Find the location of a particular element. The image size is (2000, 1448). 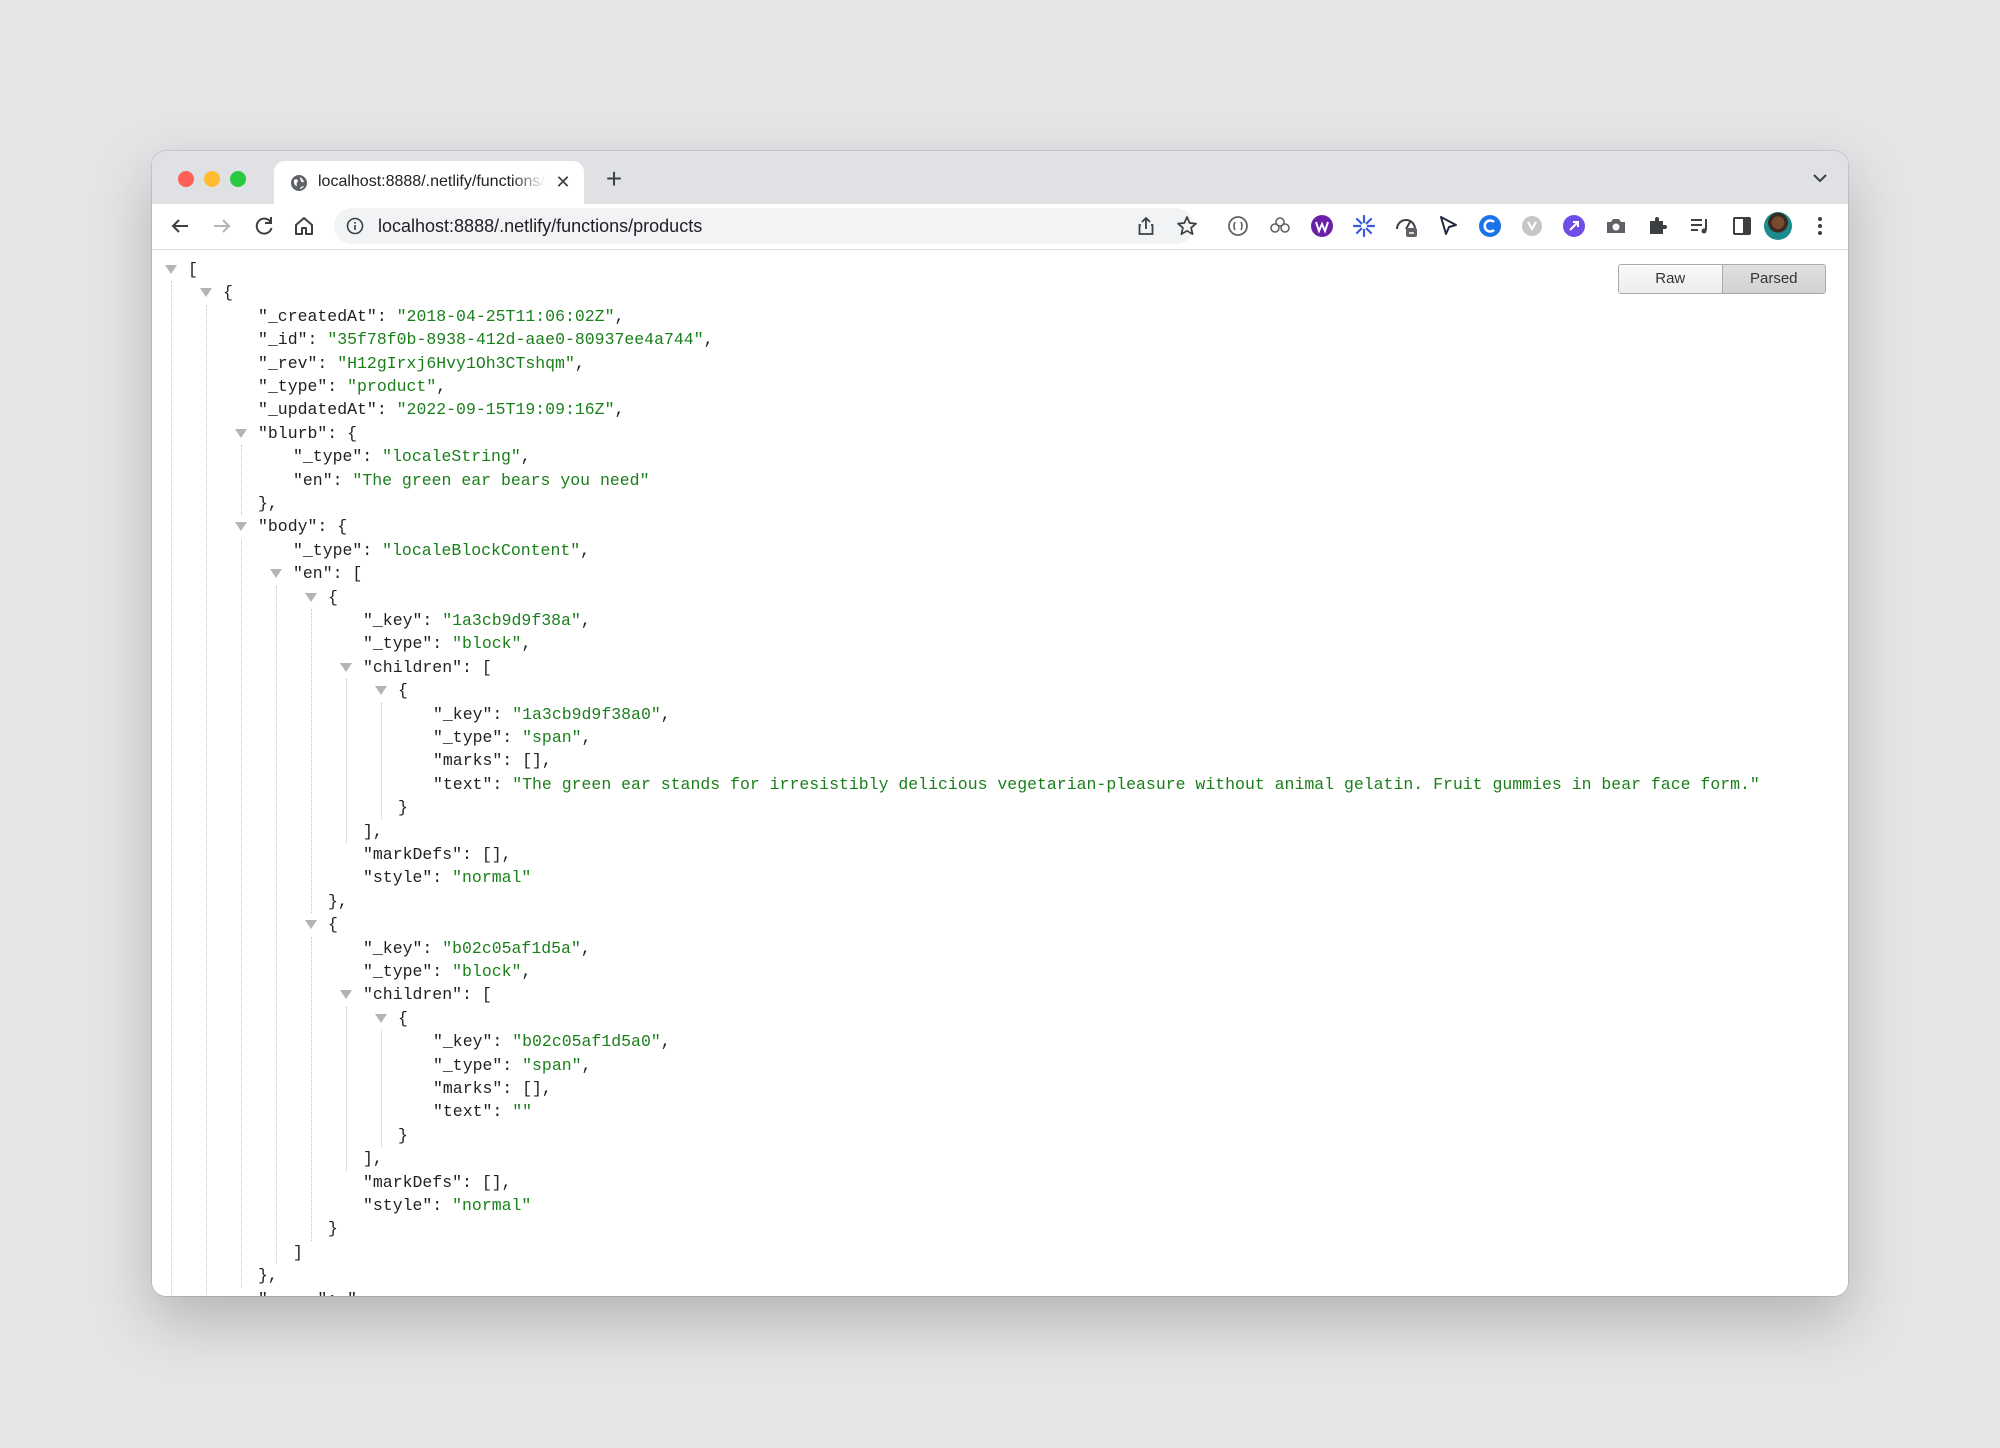

new-tab-button: + is located at coordinates (614, 179).